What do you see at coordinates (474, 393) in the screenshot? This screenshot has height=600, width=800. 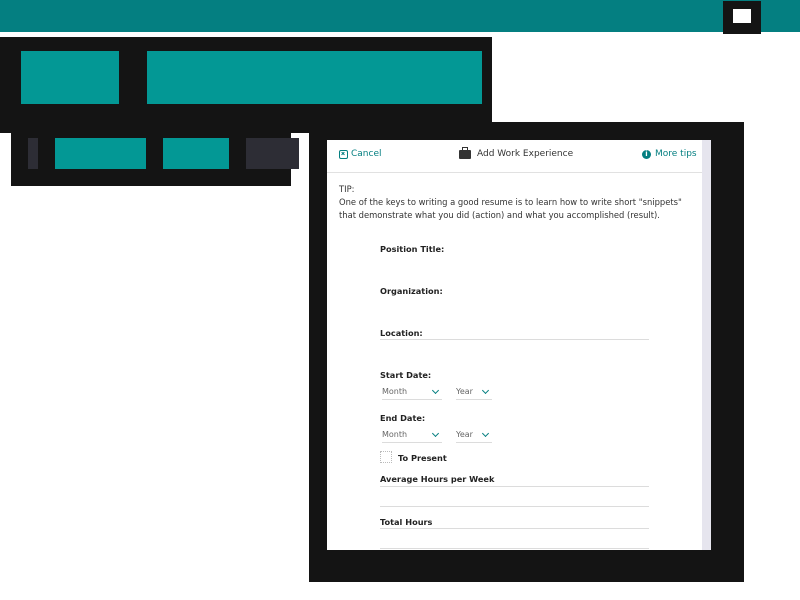 I see `start-year-select: Year` at bounding box center [474, 393].